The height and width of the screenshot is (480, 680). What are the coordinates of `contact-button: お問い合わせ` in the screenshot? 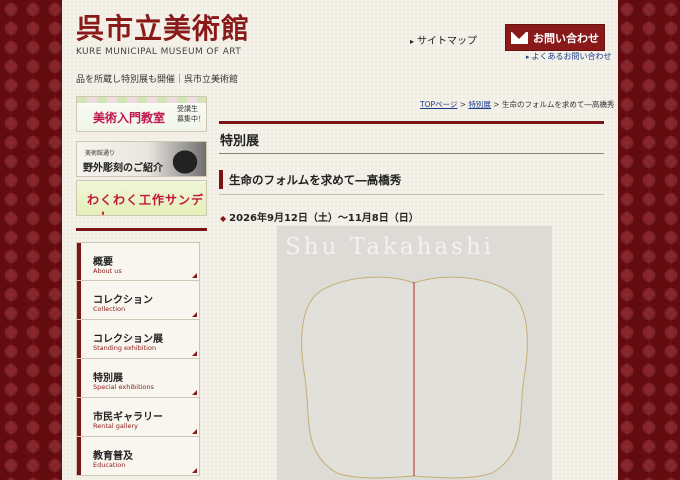 It's located at (555, 37).